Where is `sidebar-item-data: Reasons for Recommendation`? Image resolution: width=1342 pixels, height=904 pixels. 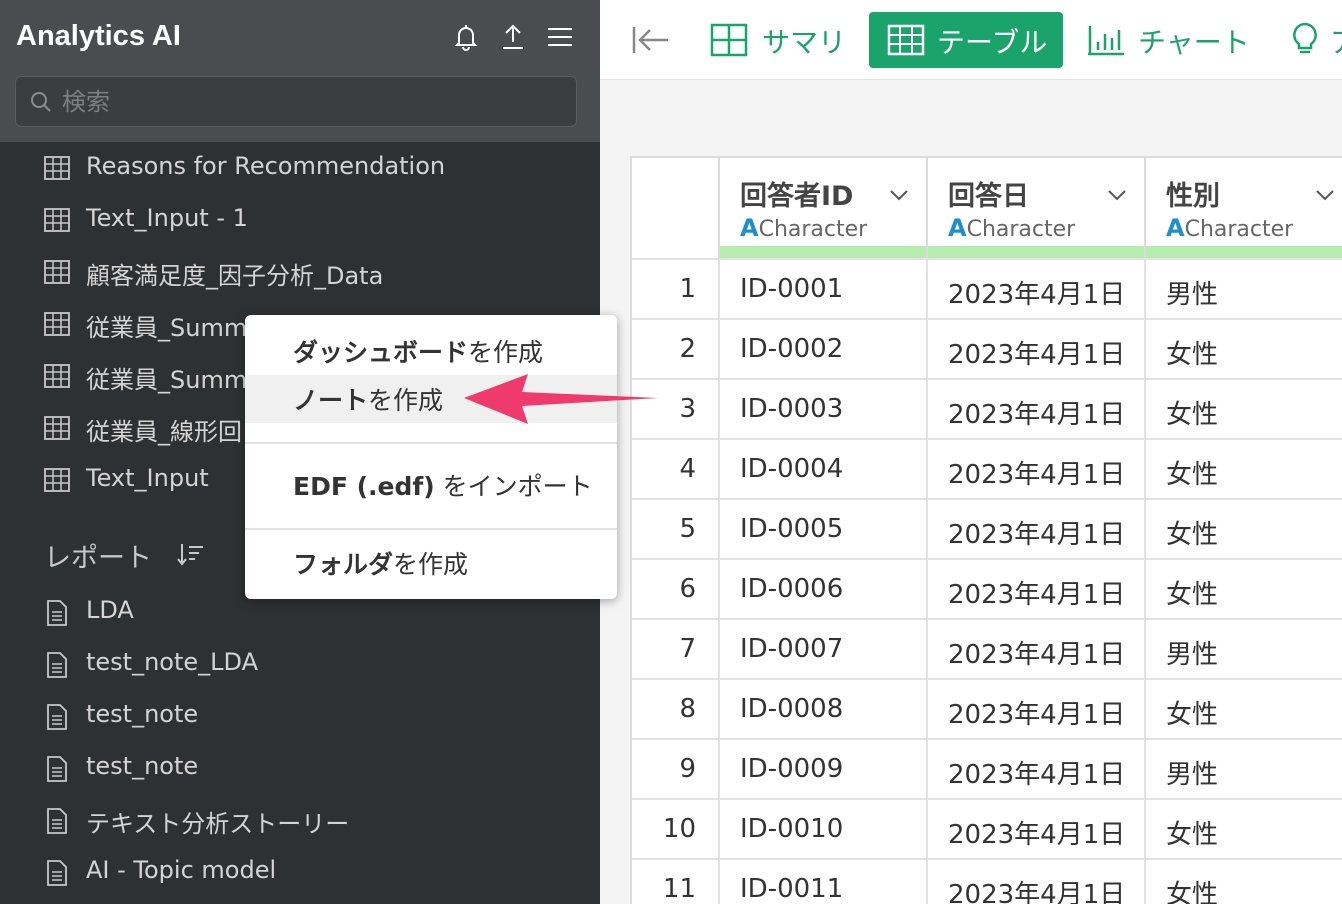 sidebar-item-data: Reasons for Recommendation is located at coordinates (300, 168).